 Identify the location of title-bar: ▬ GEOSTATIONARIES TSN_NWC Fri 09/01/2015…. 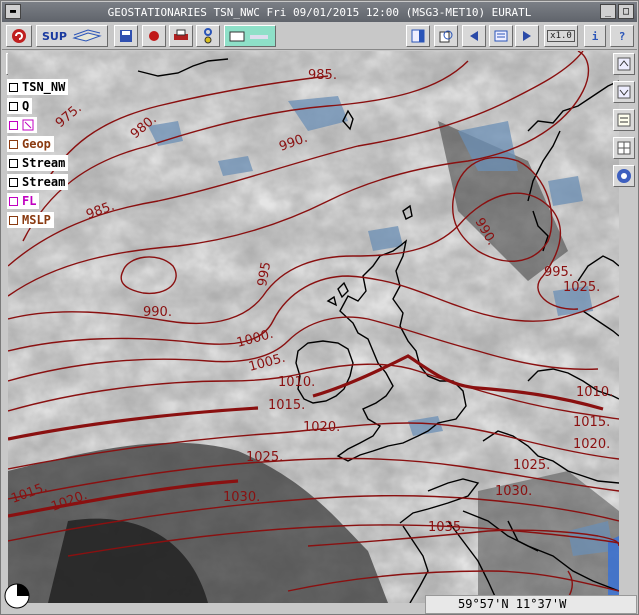
(319, 12).